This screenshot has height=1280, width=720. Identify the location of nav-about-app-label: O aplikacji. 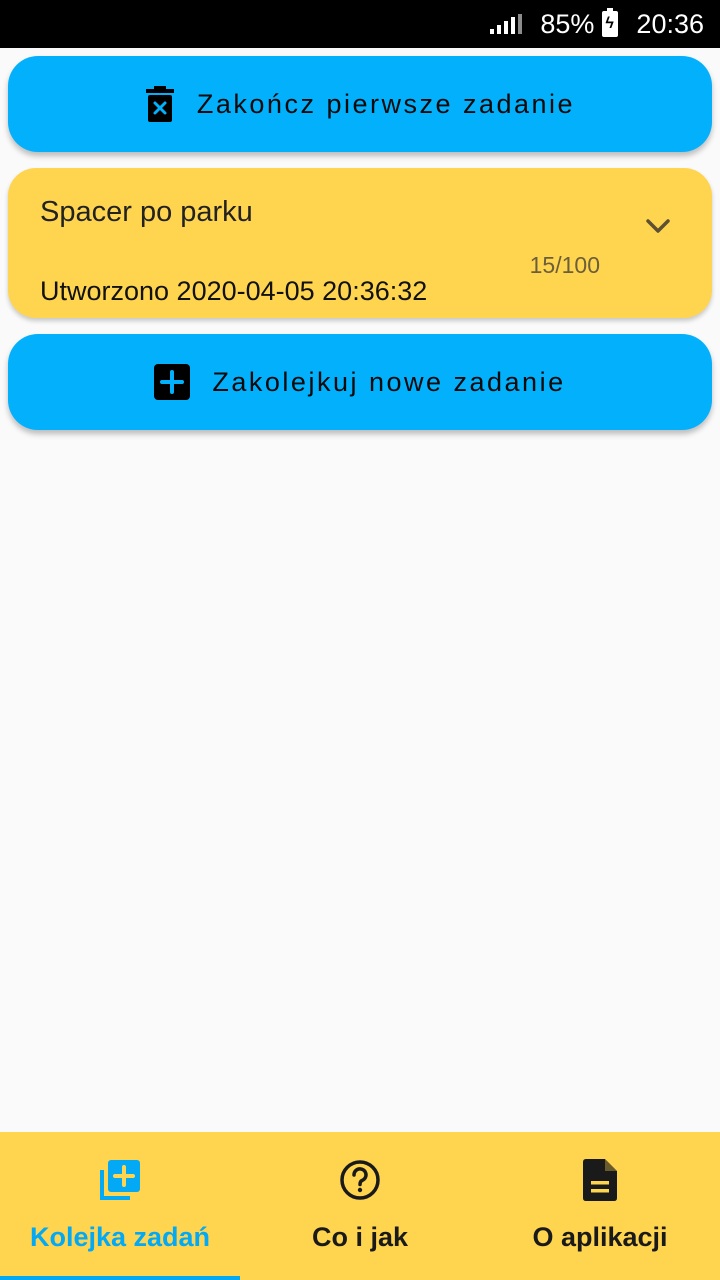
(600, 1237).